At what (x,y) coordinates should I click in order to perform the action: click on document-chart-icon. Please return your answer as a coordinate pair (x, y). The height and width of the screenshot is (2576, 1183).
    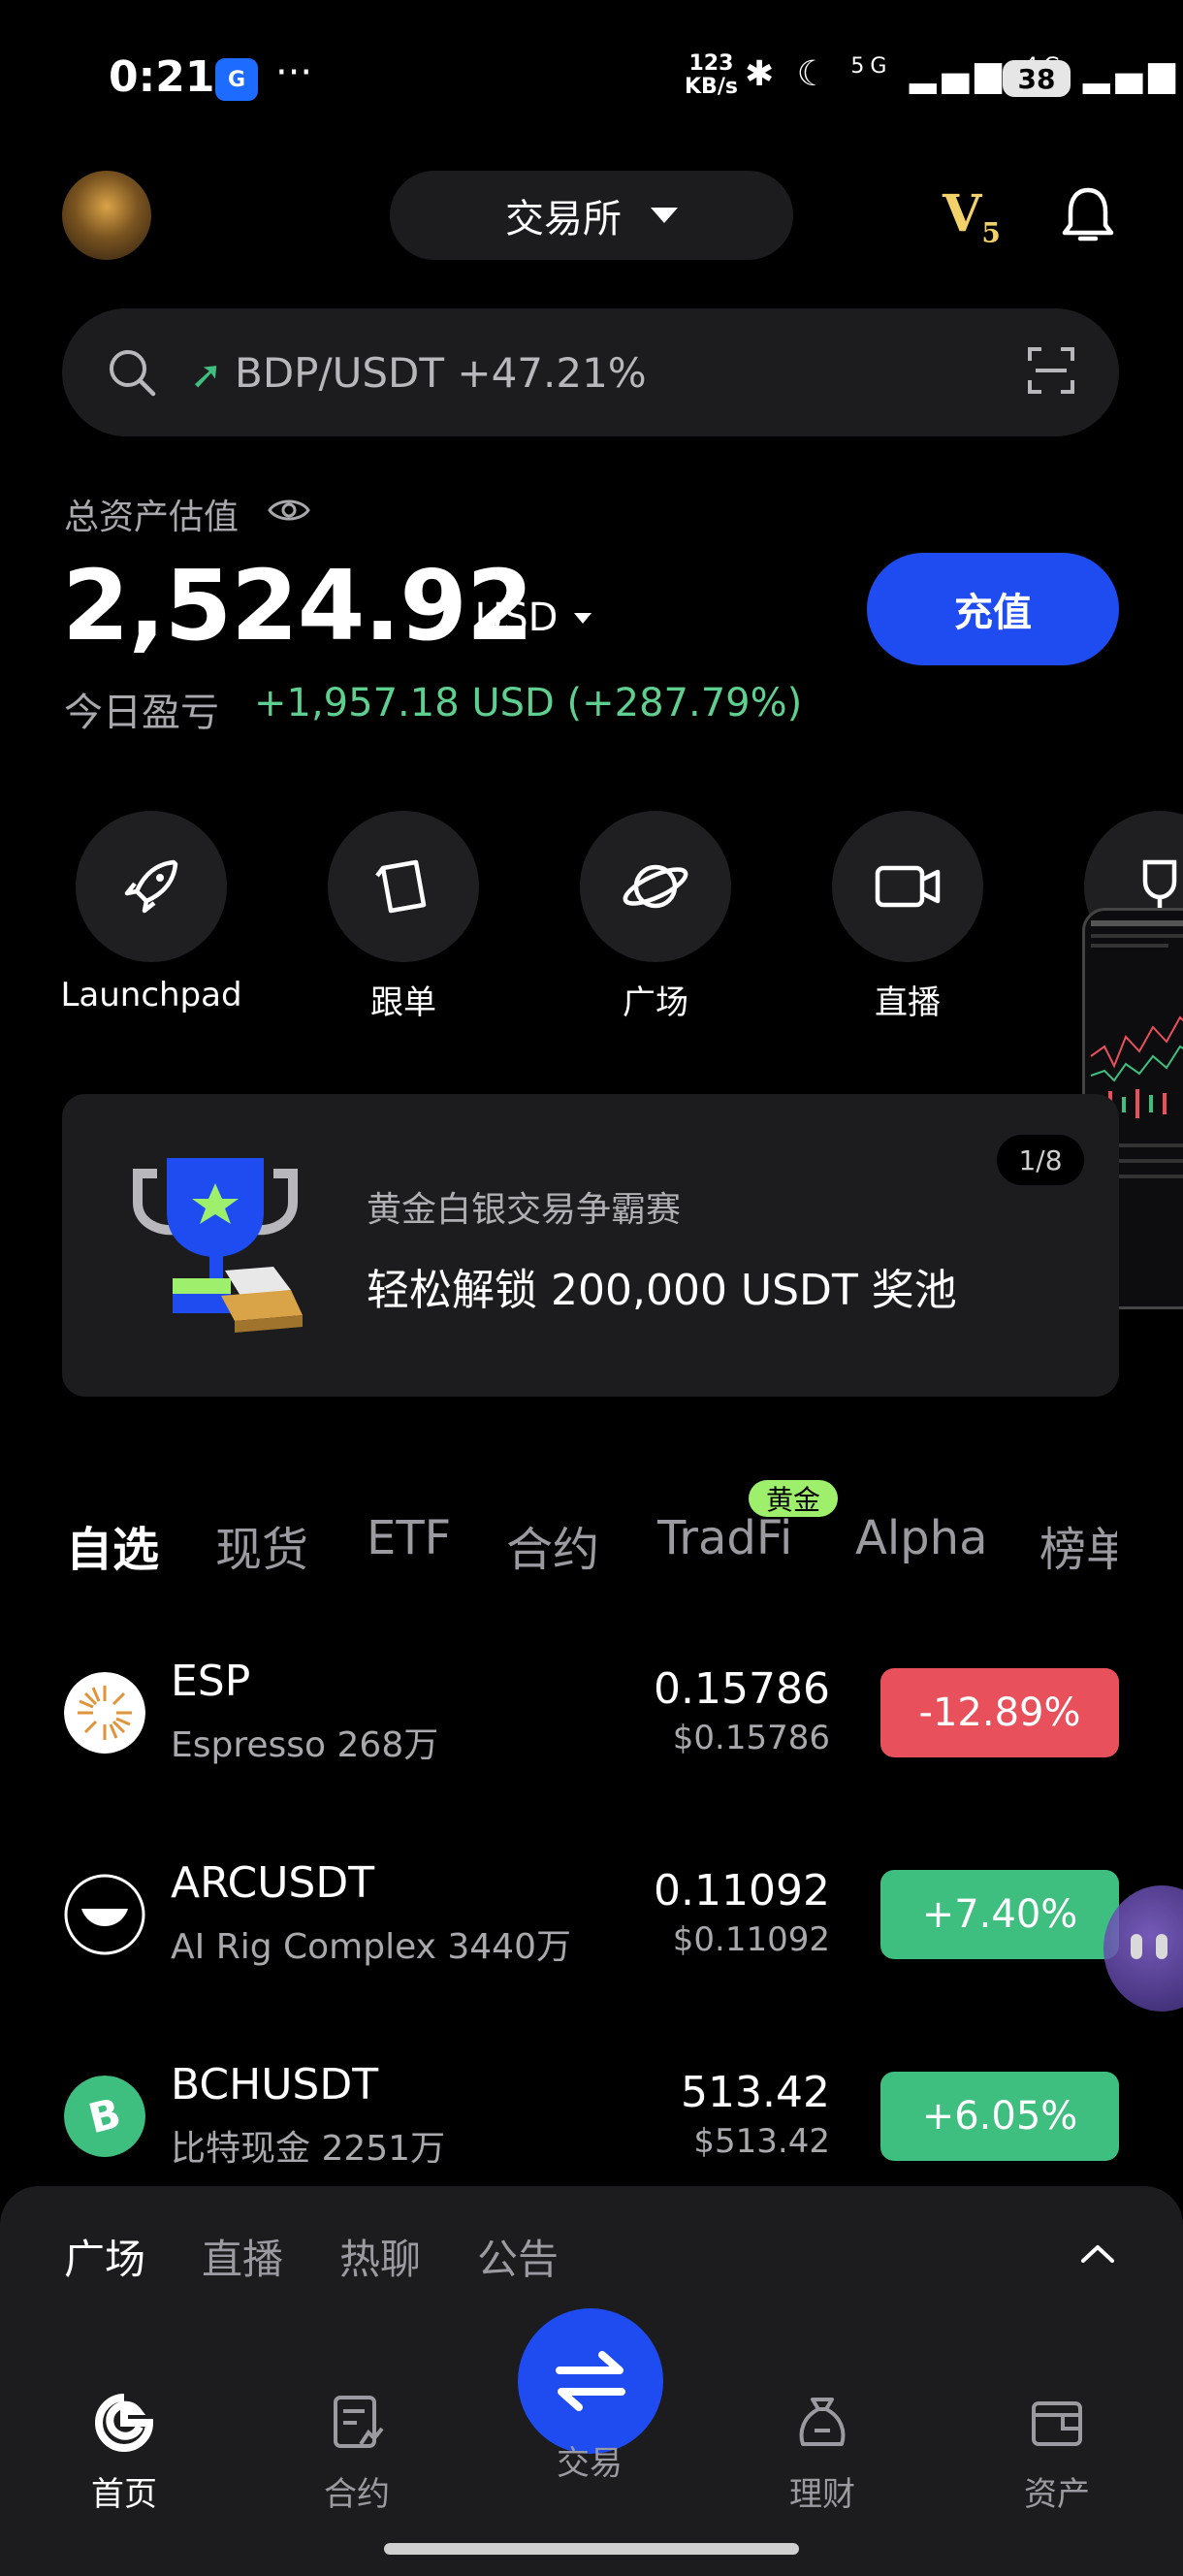
    Looking at the image, I should click on (359, 2422).